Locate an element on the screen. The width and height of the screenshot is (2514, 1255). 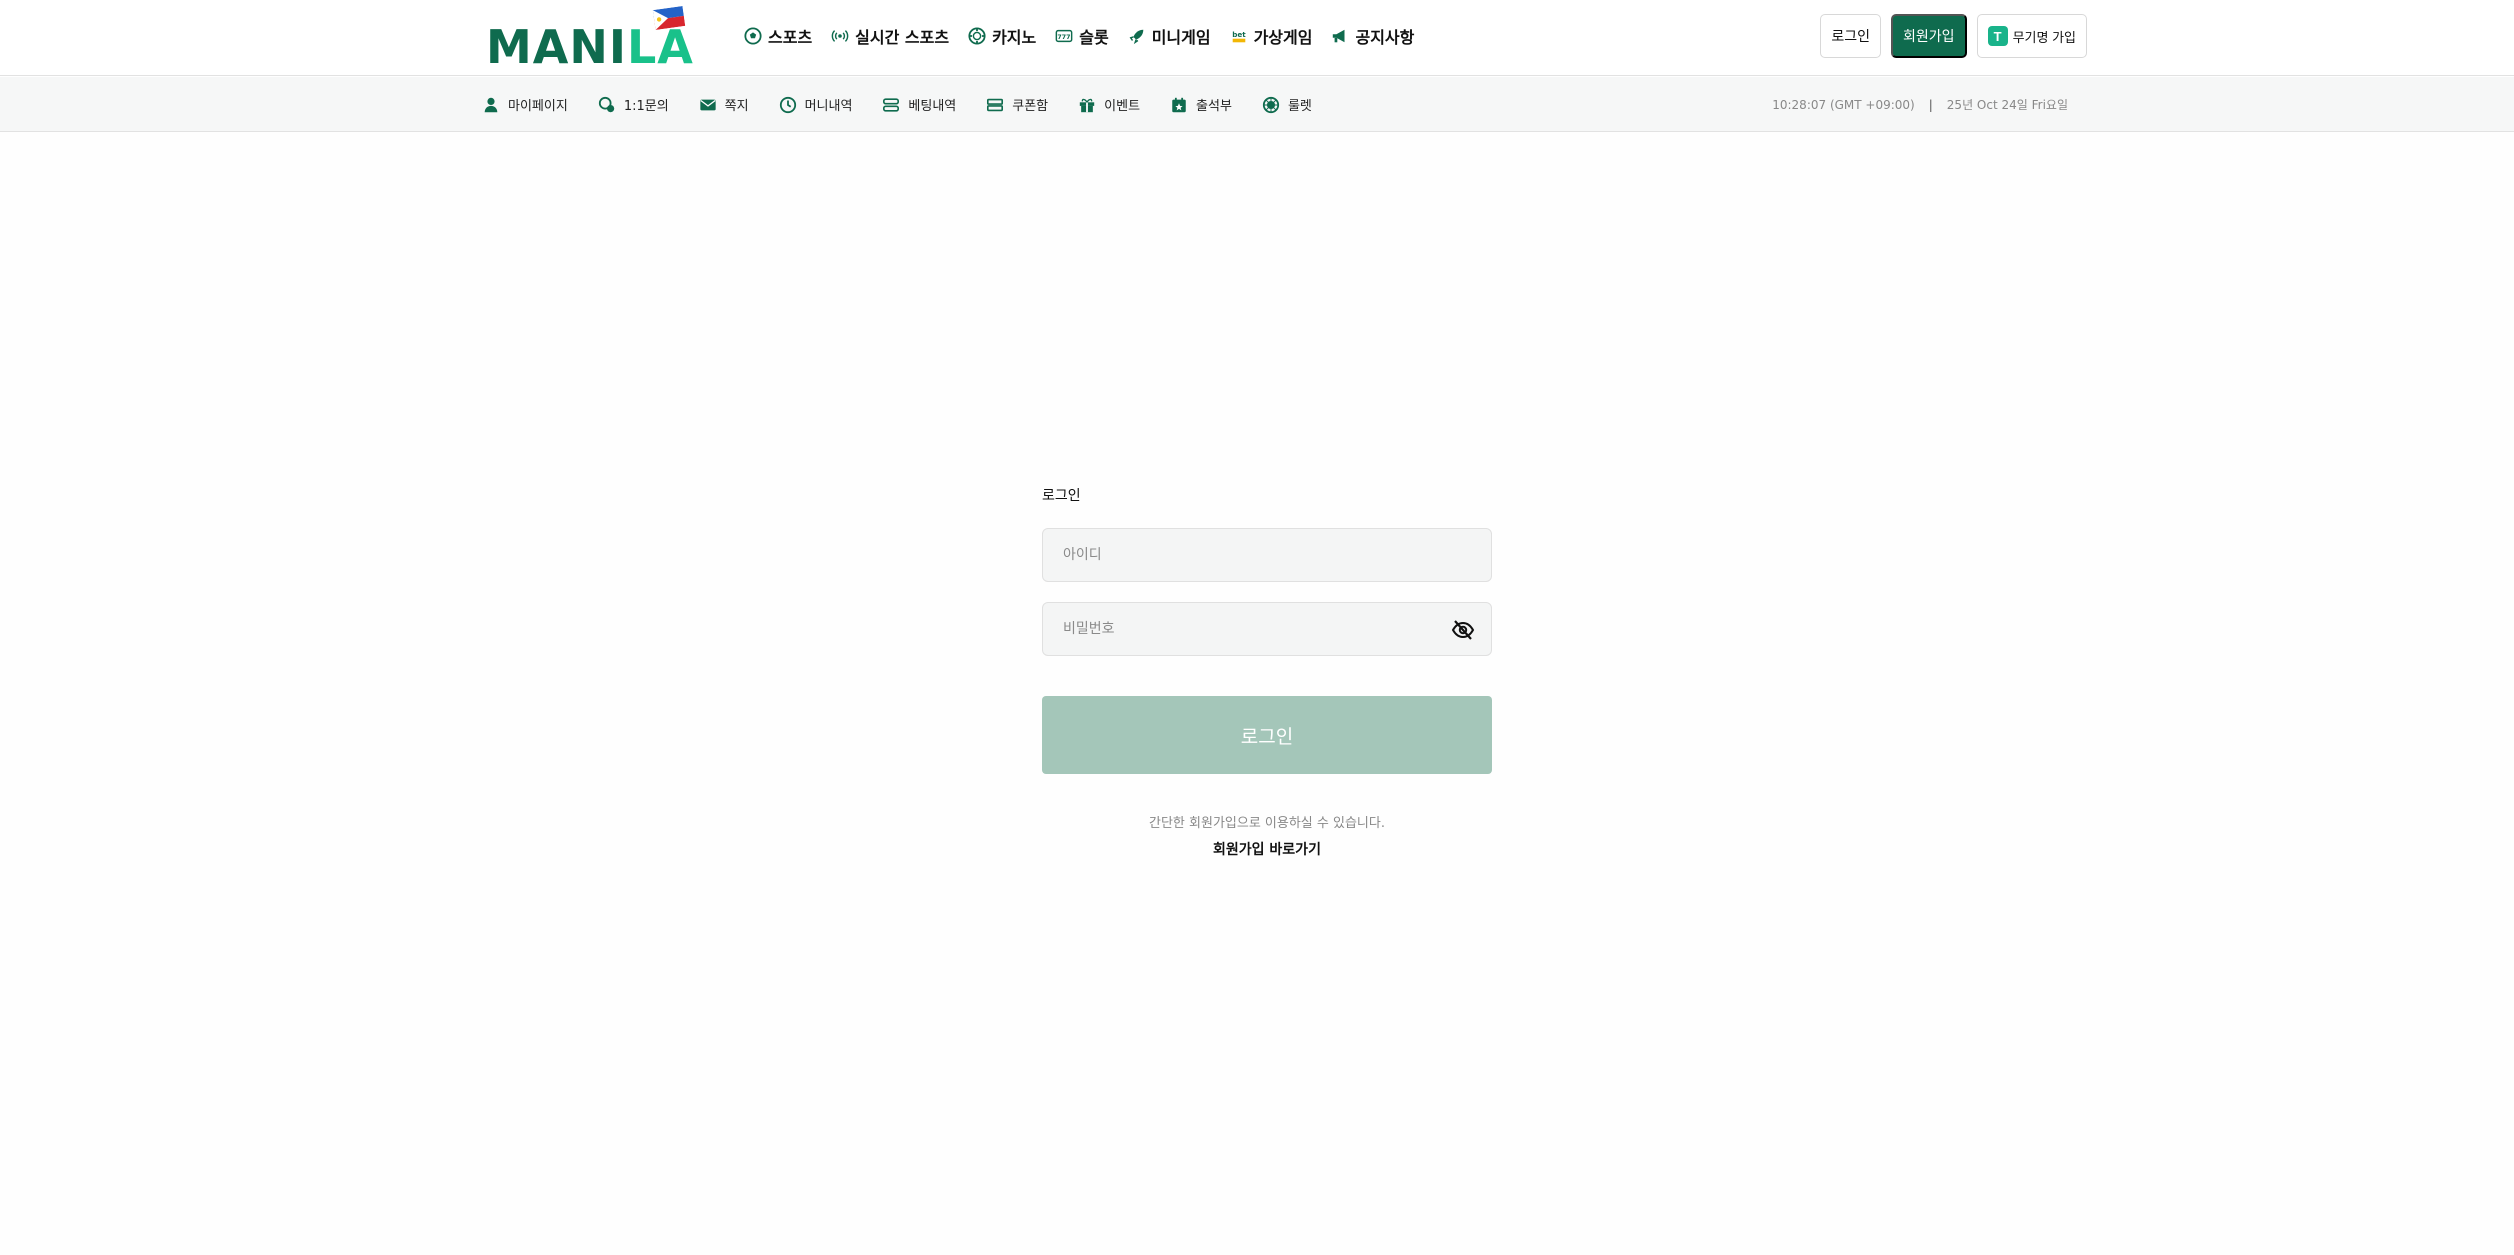
sub-item-label: 마이페이지 is located at coordinates (538, 106).